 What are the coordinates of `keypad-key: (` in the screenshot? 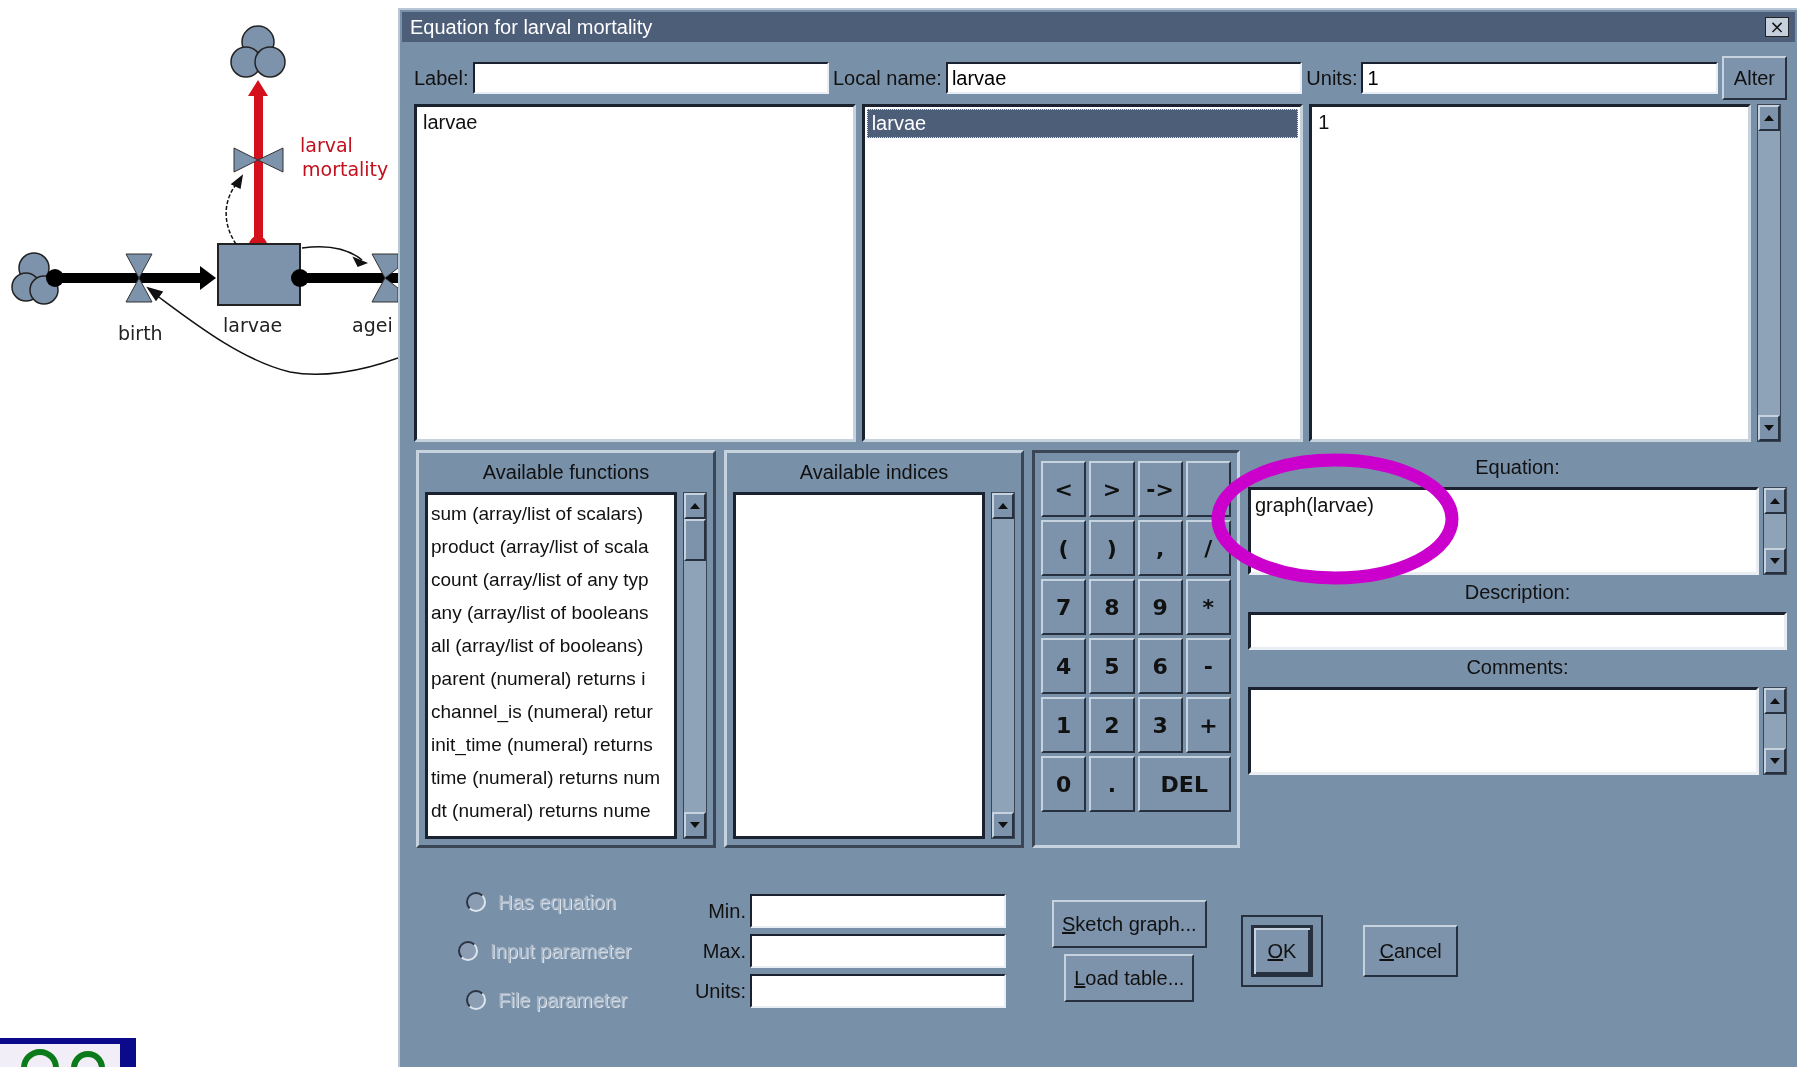 It's located at (1064, 548).